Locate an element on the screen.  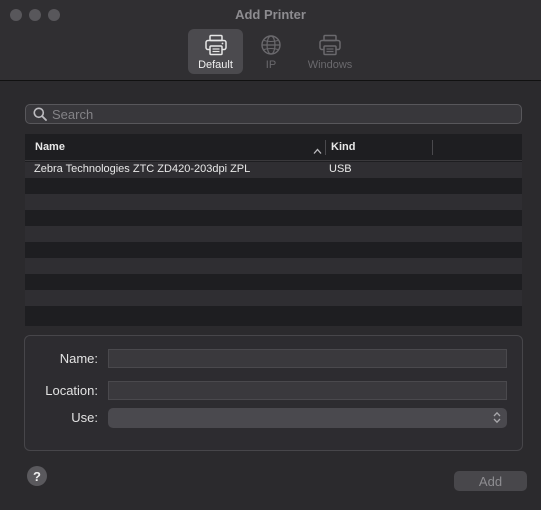
globe-icon is located at coordinates (271, 45).